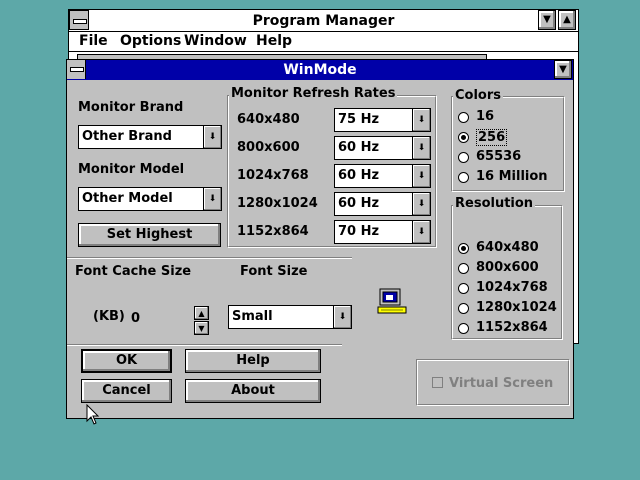 This screenshot has width=640, height=480. I want to click on refresh-res-1280: 1280x1024, so click(277, 203).